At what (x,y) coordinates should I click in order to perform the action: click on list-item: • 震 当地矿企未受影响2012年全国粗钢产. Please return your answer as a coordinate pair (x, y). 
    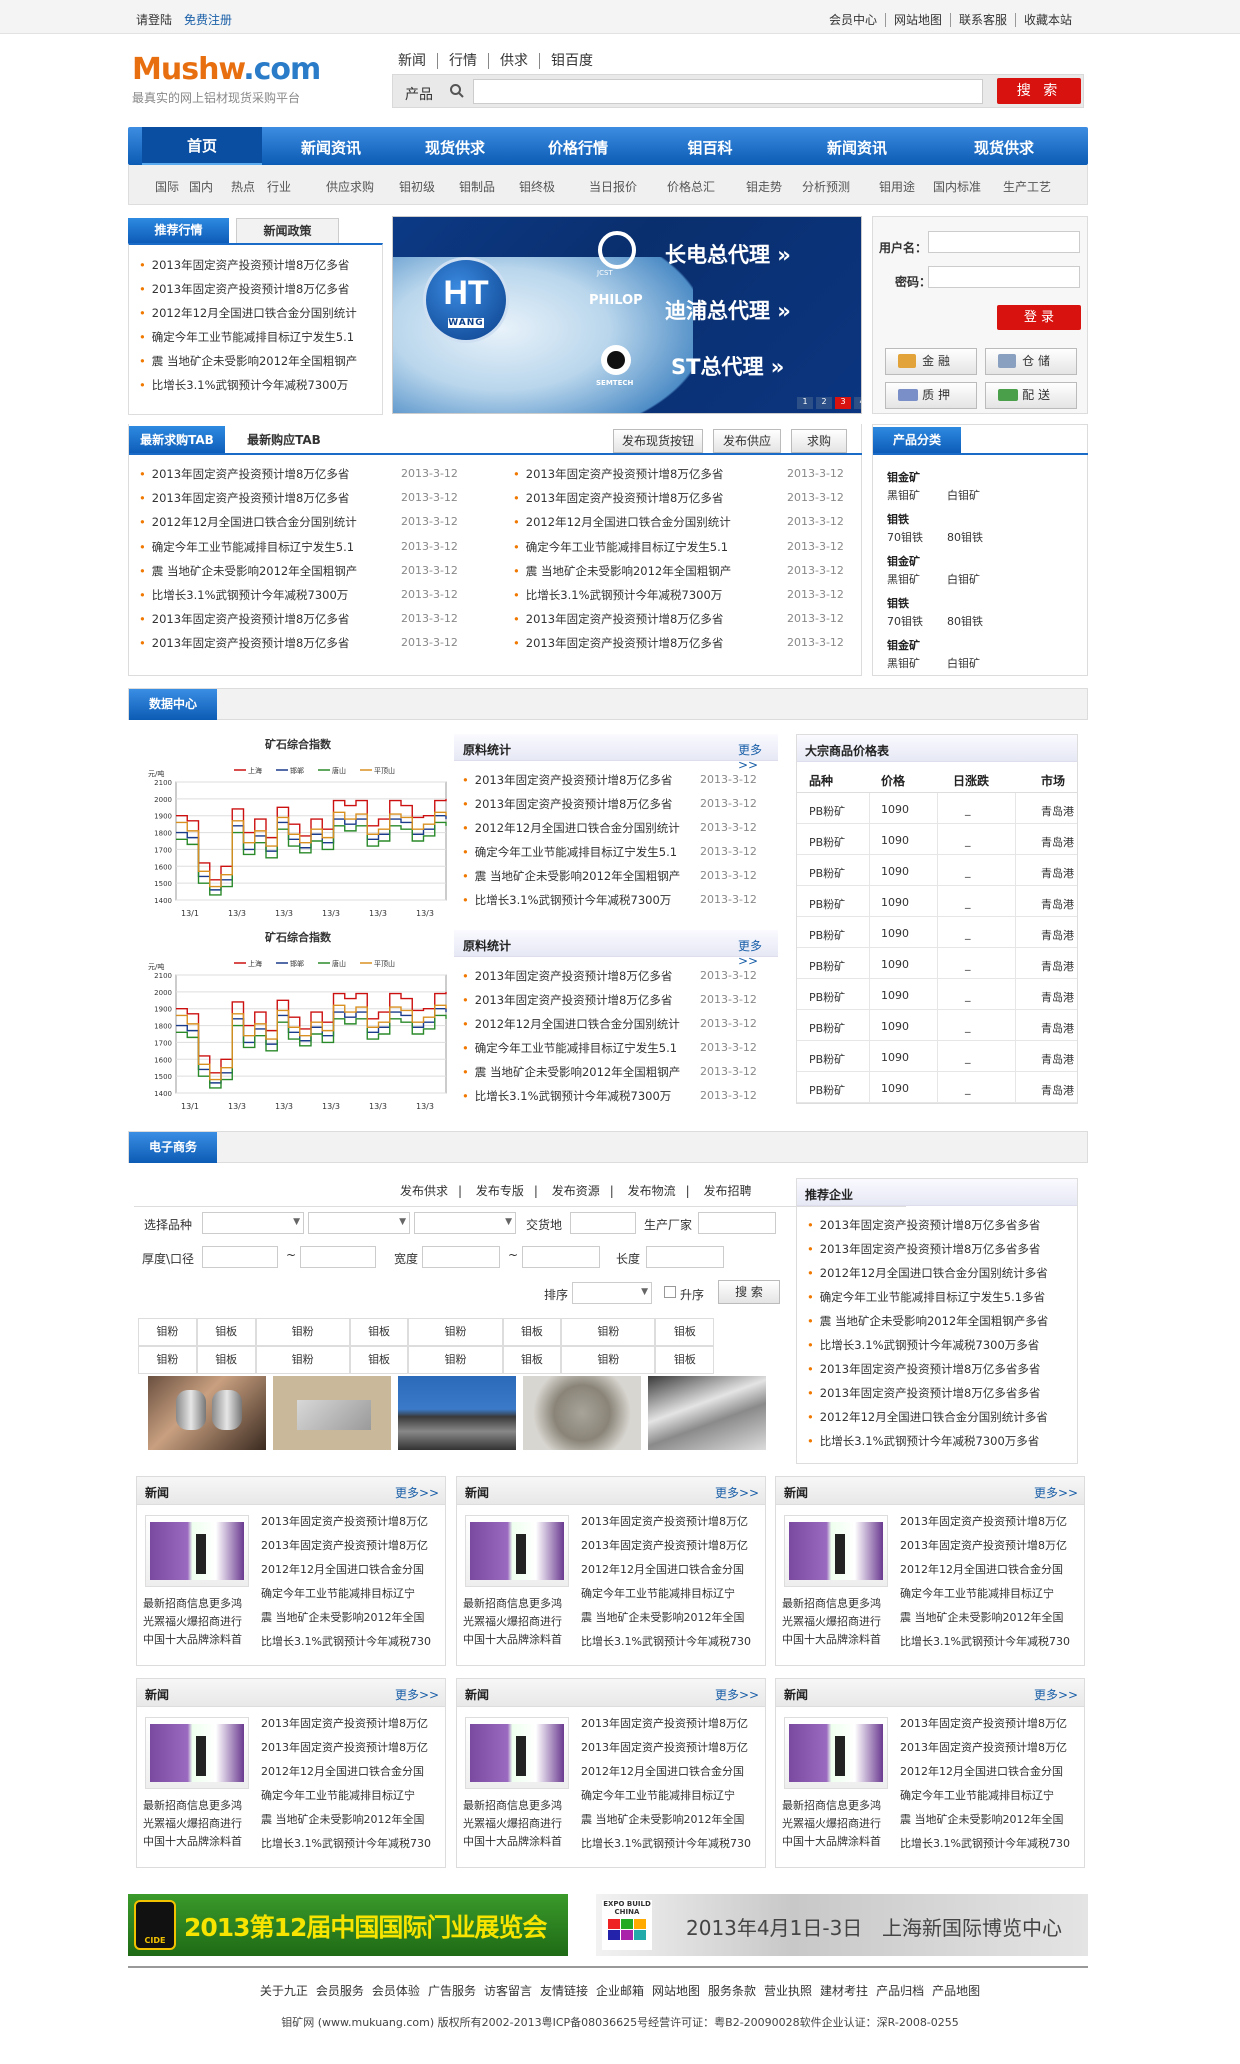
    Looking at the image, I should click on (571, 876).